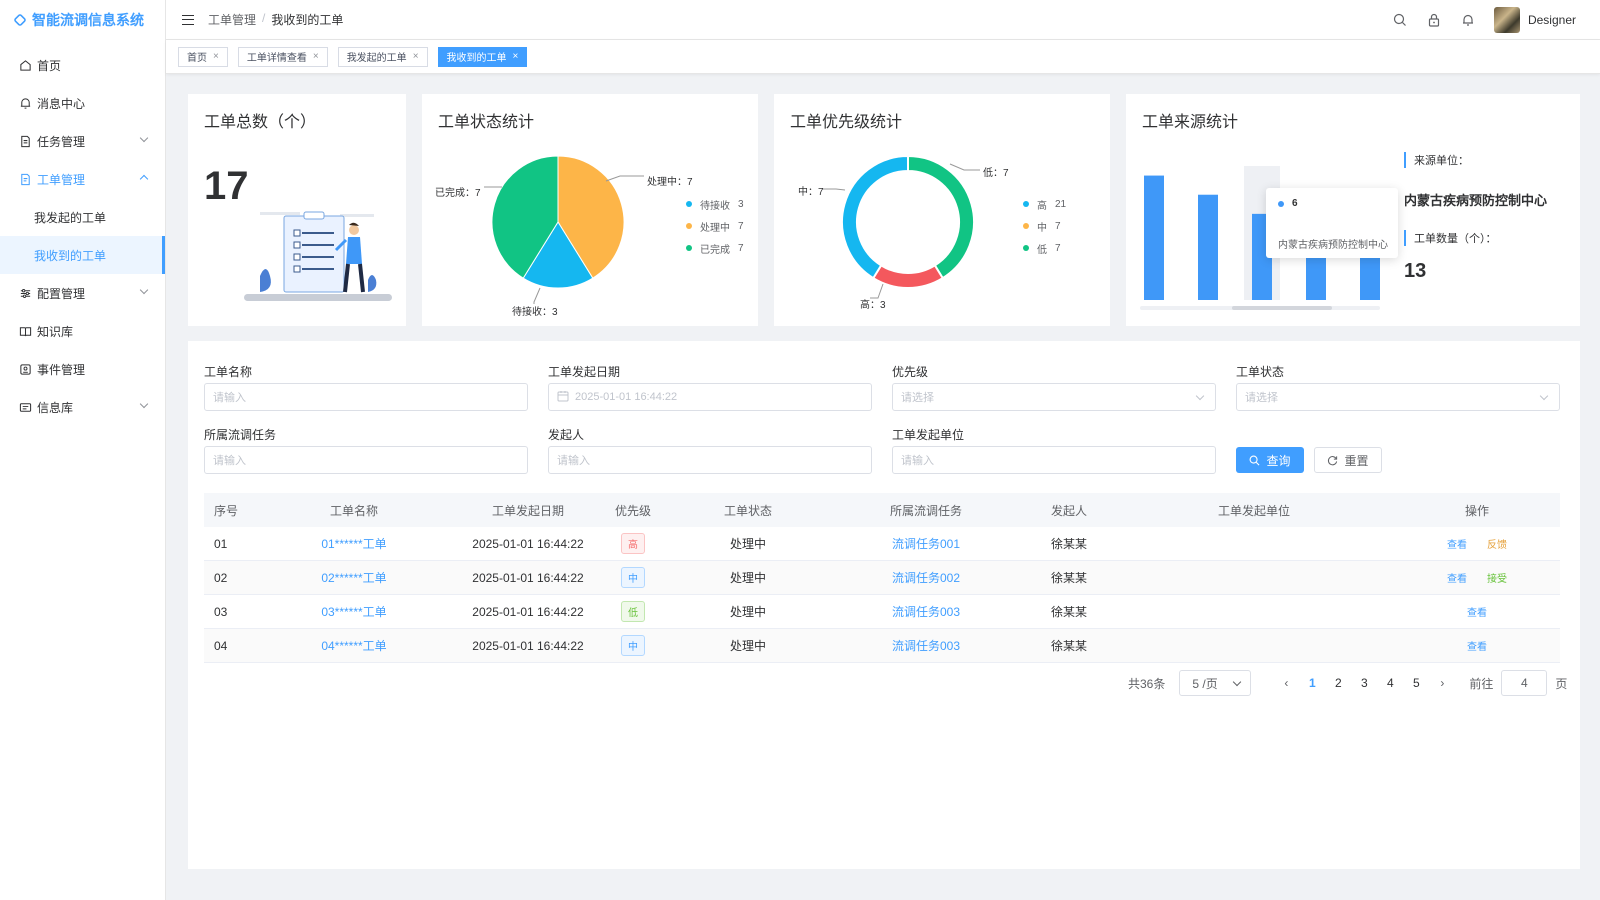 The image size is (1600, 900). Describe the element at coordinates (834, 189) in the screenshot. I see `donut-label-line` at that location.